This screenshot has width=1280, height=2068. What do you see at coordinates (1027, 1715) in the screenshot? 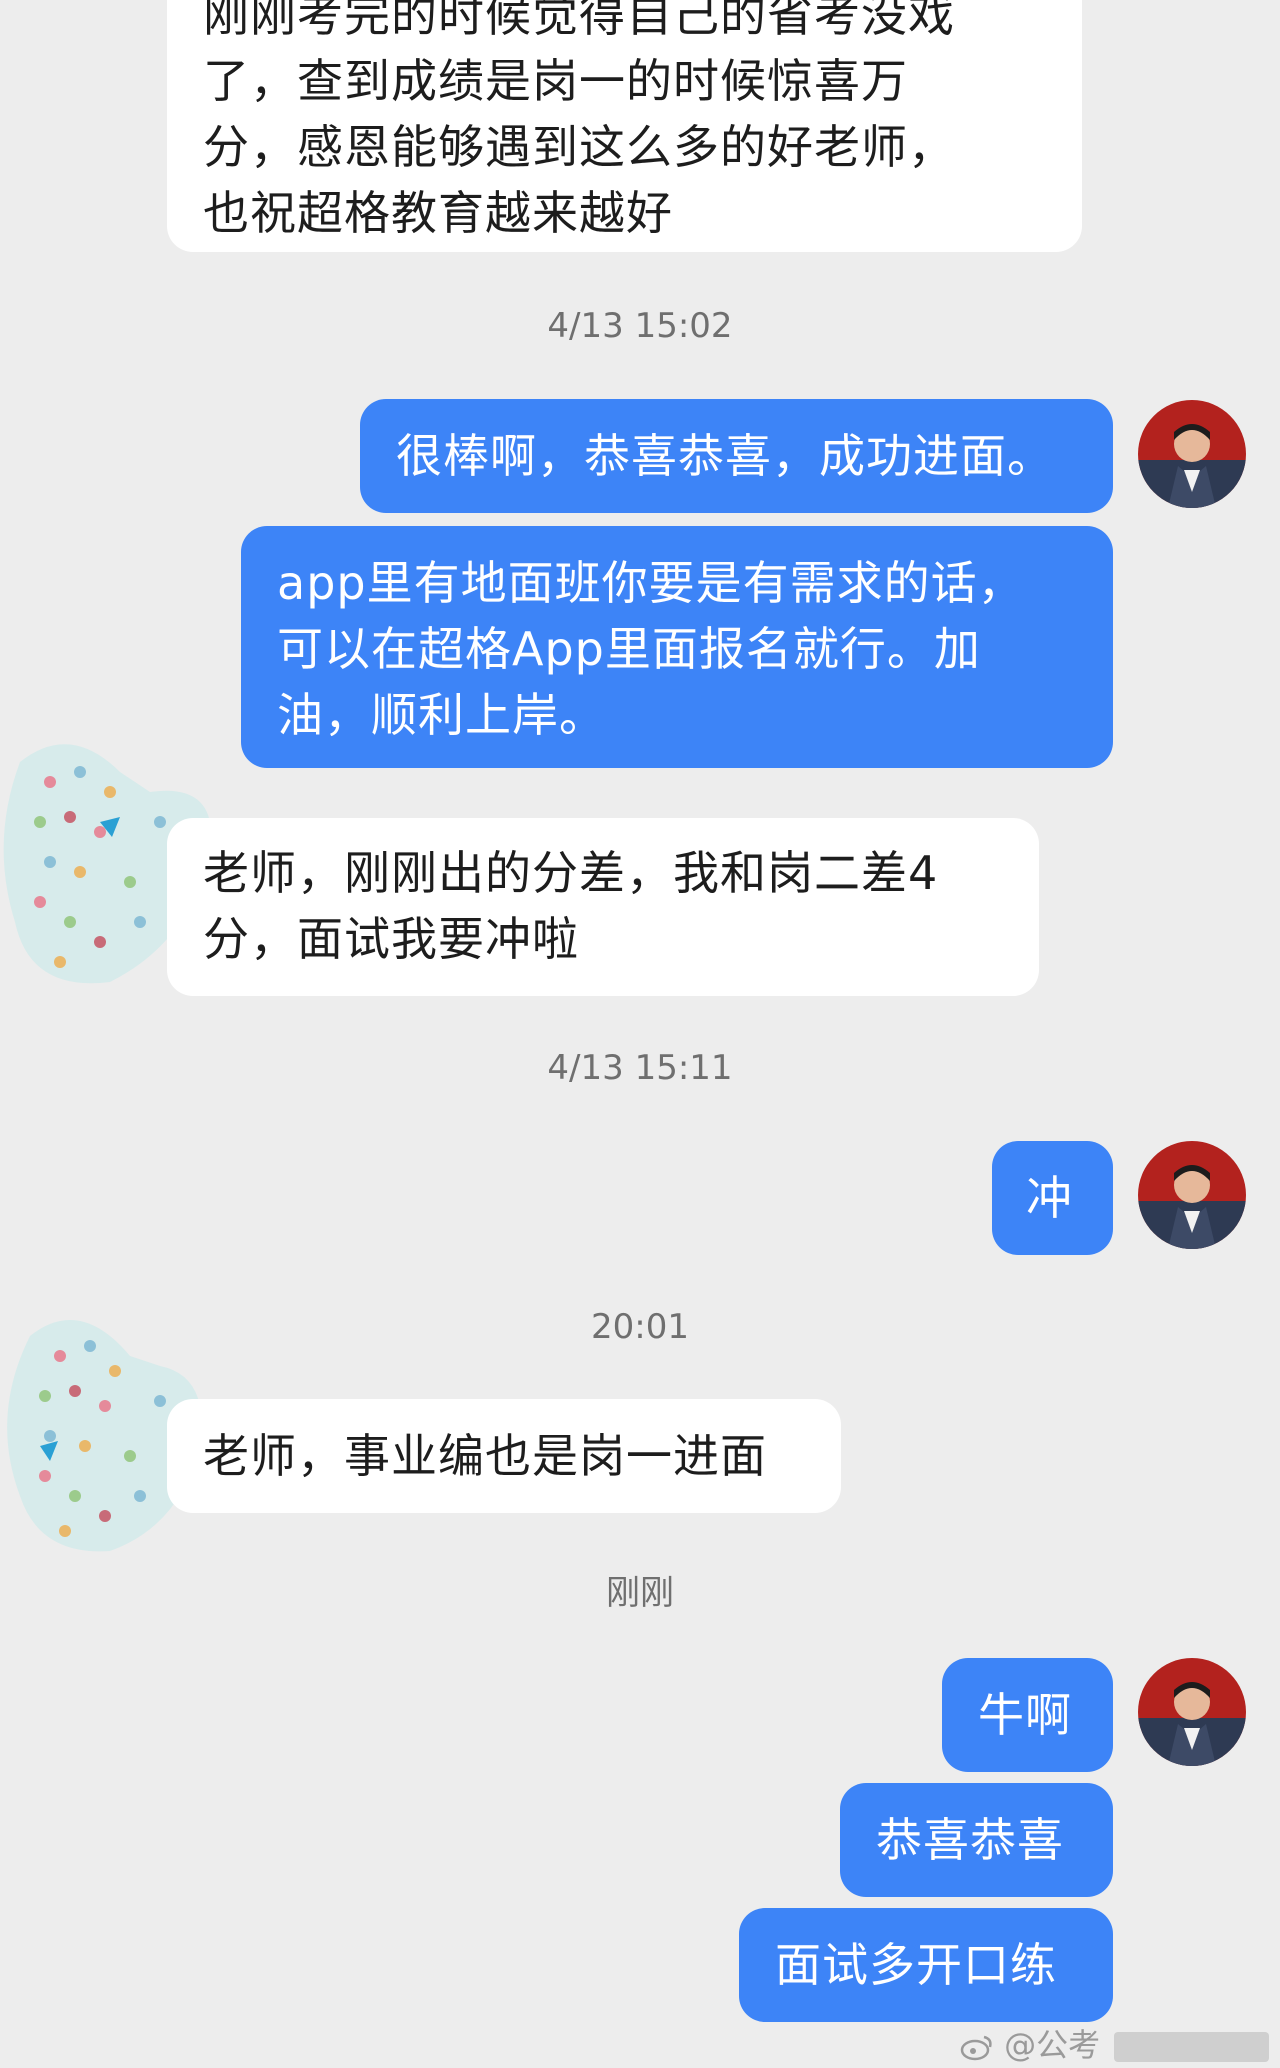
I see `message-outgoing-7: 牛啊` at bounding box center [1027, 1715].